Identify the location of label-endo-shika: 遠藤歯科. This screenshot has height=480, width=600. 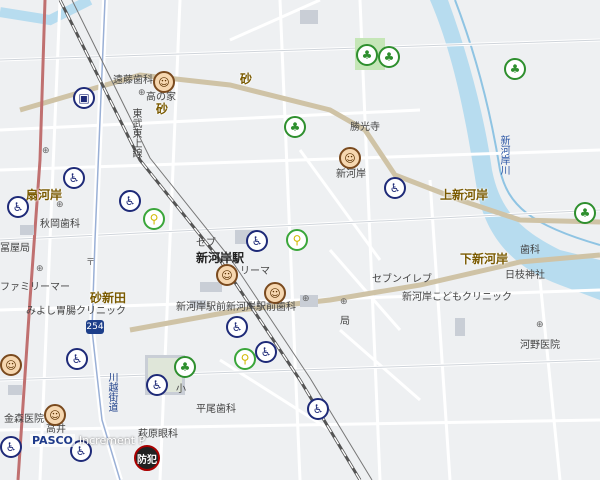
(133, 80).